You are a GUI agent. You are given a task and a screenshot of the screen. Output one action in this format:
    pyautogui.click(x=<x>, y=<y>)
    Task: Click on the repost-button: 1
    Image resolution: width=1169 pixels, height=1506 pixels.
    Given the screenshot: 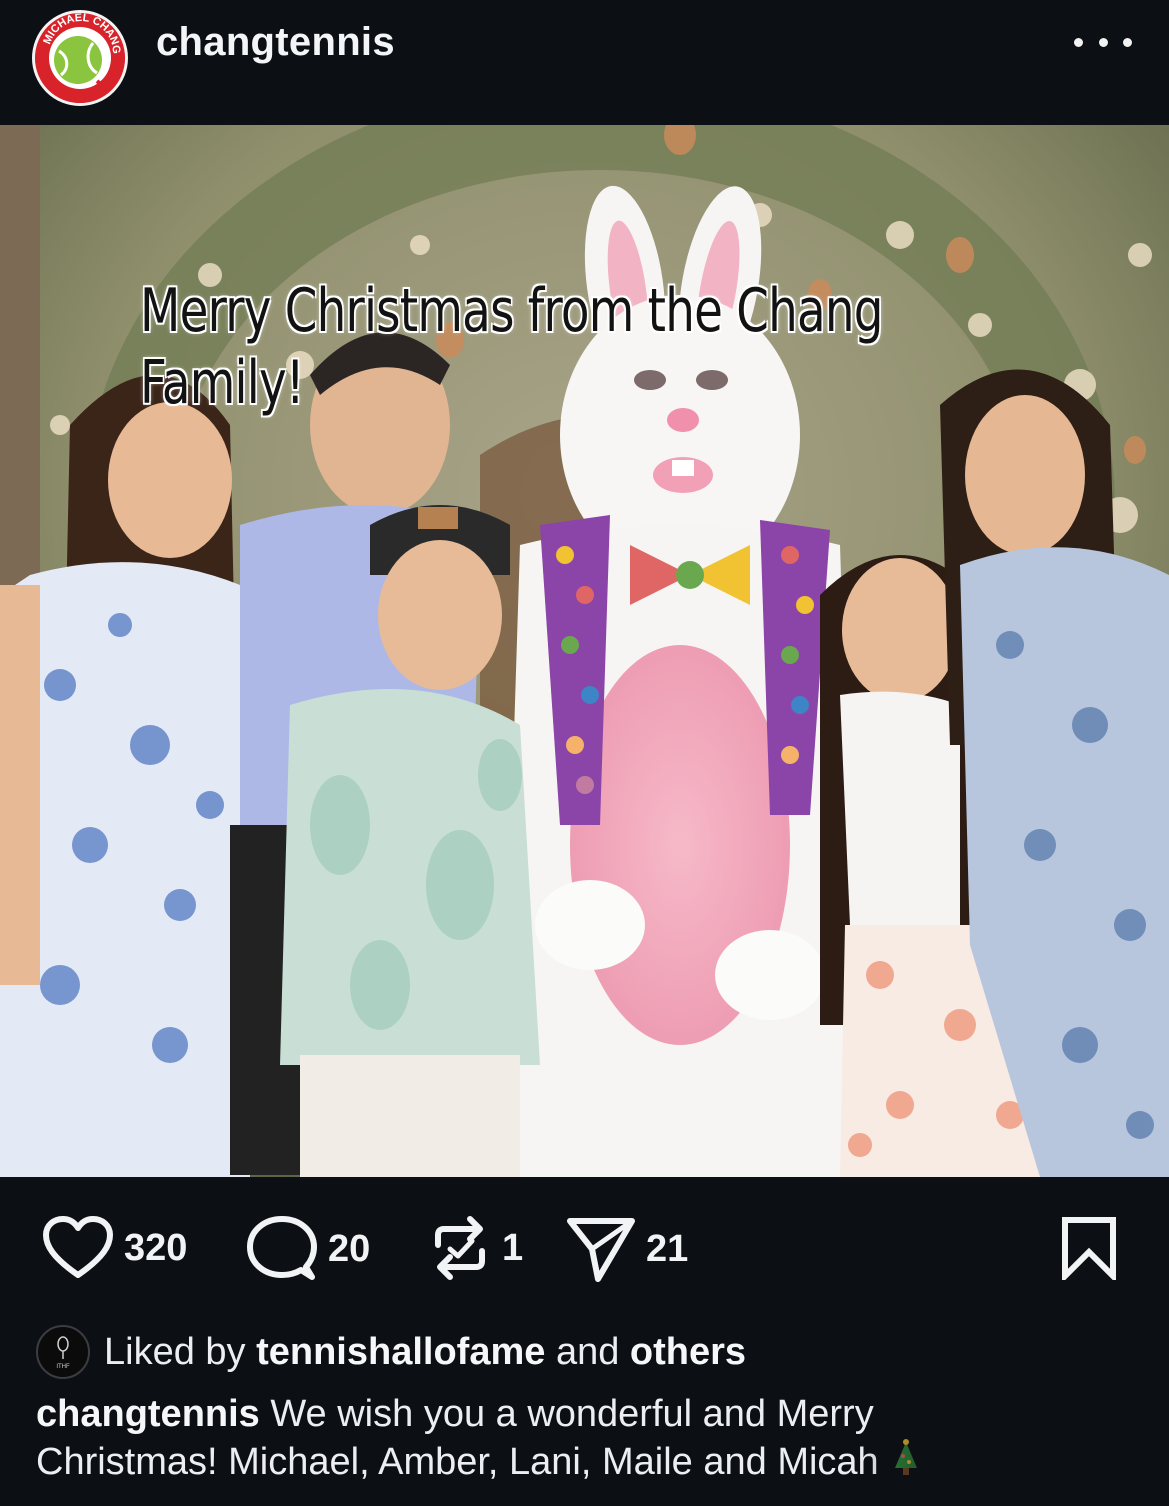 What is the action you would take?
    pyautogui.click(x=475, y=1248)
    